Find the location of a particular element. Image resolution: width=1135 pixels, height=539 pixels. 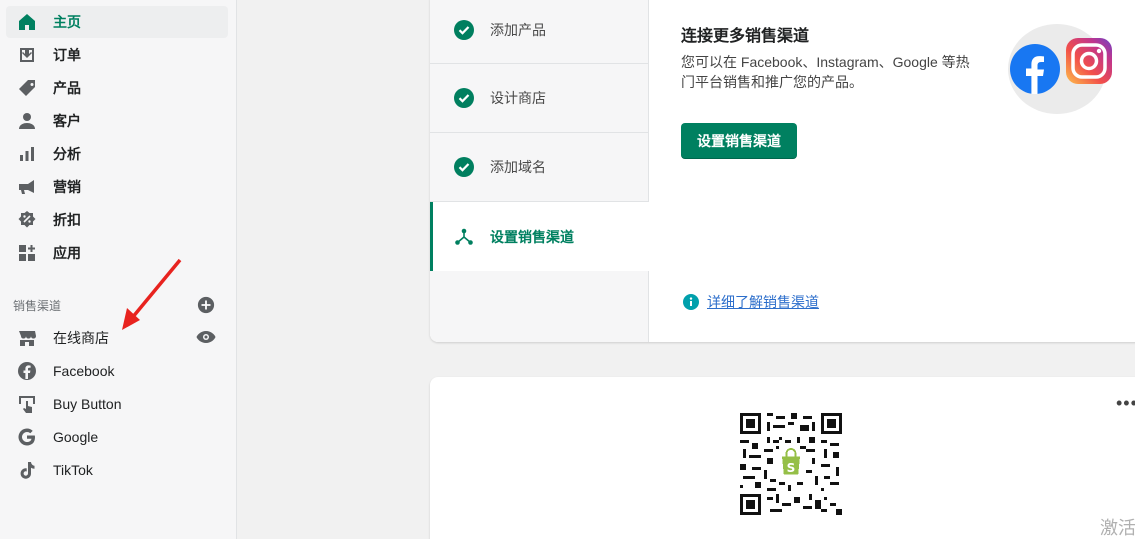

sidebar-item-label: TikTok is located at coordinates (73, 470).